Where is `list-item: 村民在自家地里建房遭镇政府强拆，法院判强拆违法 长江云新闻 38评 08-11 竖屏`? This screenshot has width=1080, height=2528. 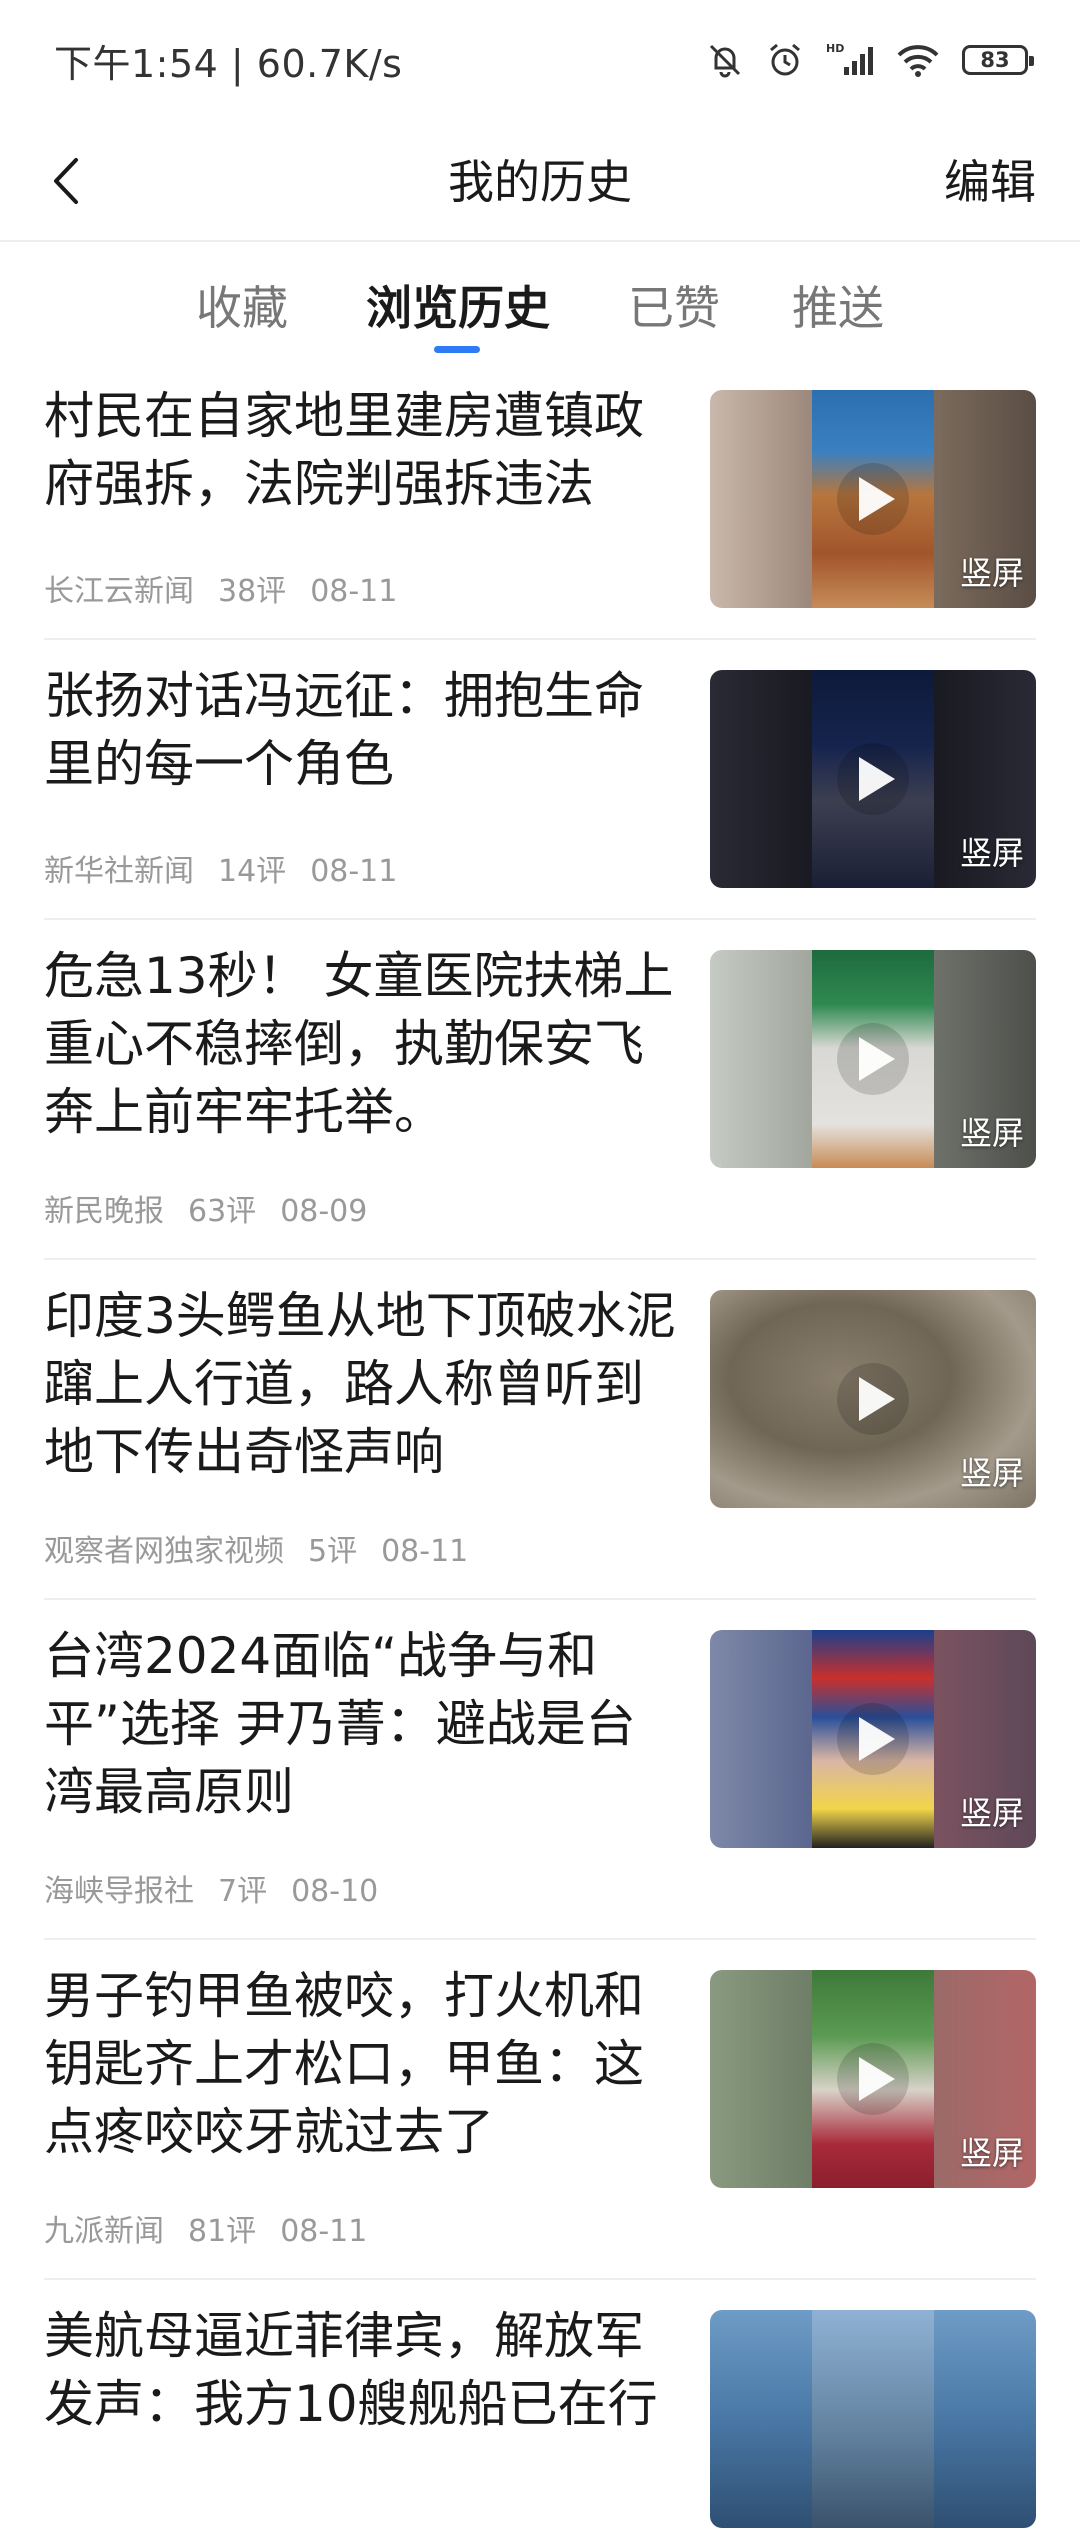
list-item: 村民在自家地里建房遭镇政府强拆，法院判强拆违法 长江云新闻 38评 08-11 竖屏 is located at coordinates (540, 500).